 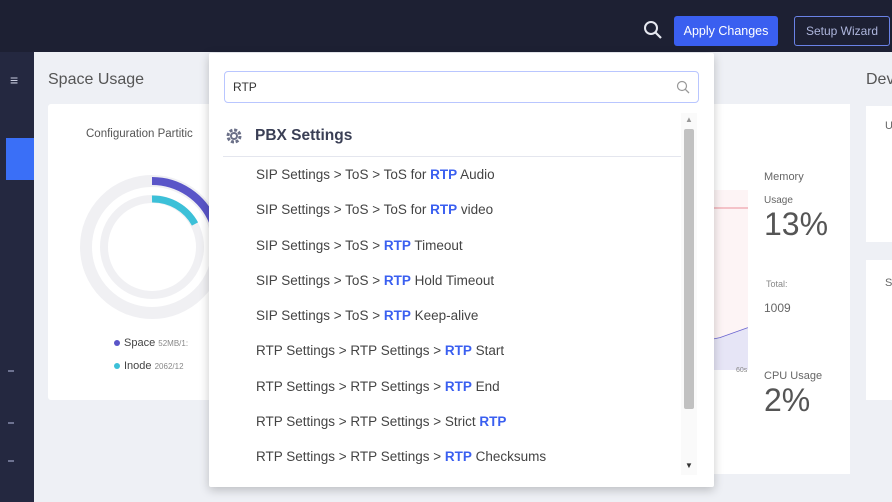 I want to click on search-input, so click(x=453, y=87).